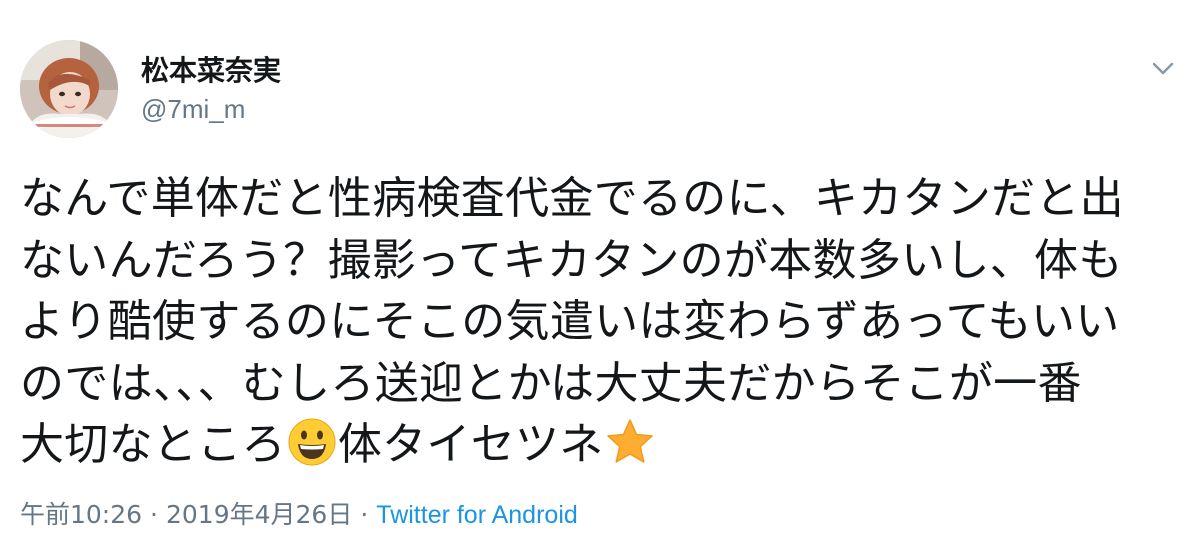 The image size is (1192, 556). I want to click on avatar, so click(69, 89).